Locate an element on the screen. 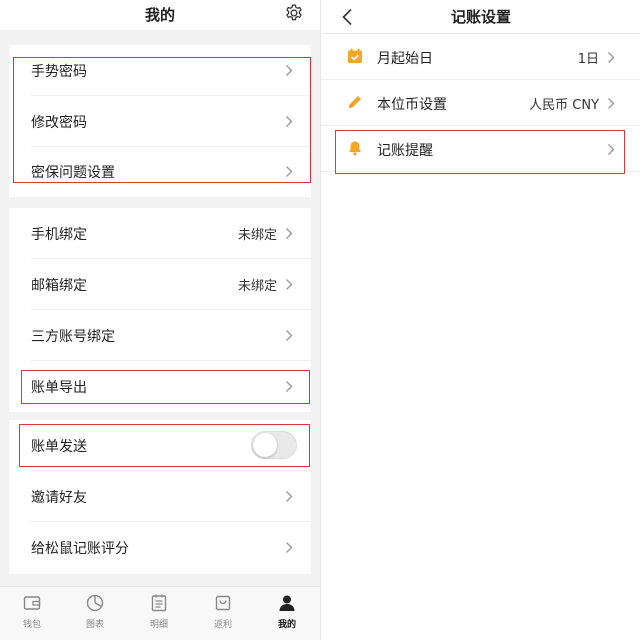 This screenshot has height=640, width=640. gear-icon is located at coordinates (294, 13).